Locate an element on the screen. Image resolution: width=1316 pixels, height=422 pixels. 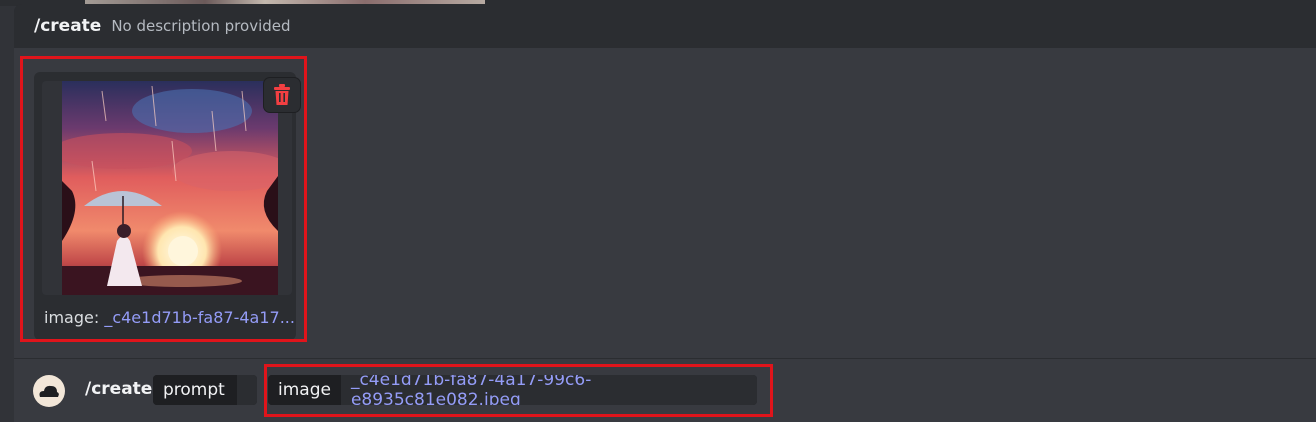
option-prompt-value is located at coordinates (247, 390).